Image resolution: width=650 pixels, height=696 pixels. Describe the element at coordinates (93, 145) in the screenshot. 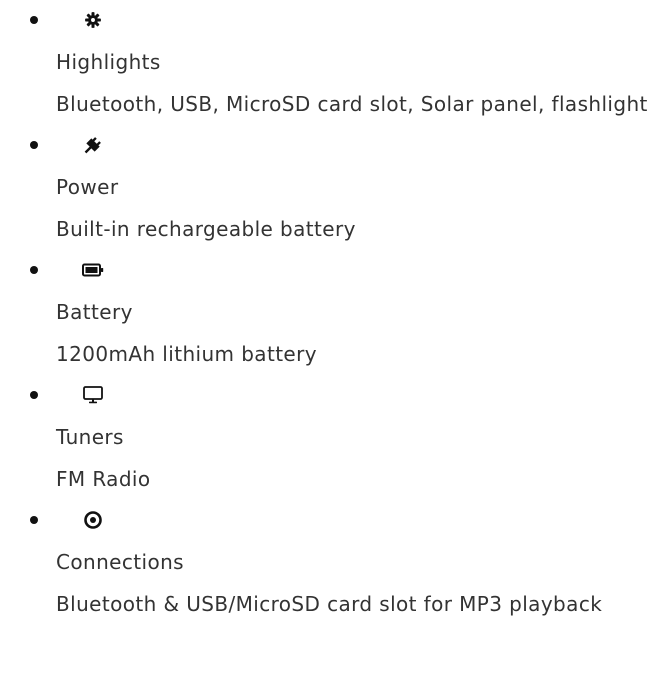

I see `plug-icon` at that location.